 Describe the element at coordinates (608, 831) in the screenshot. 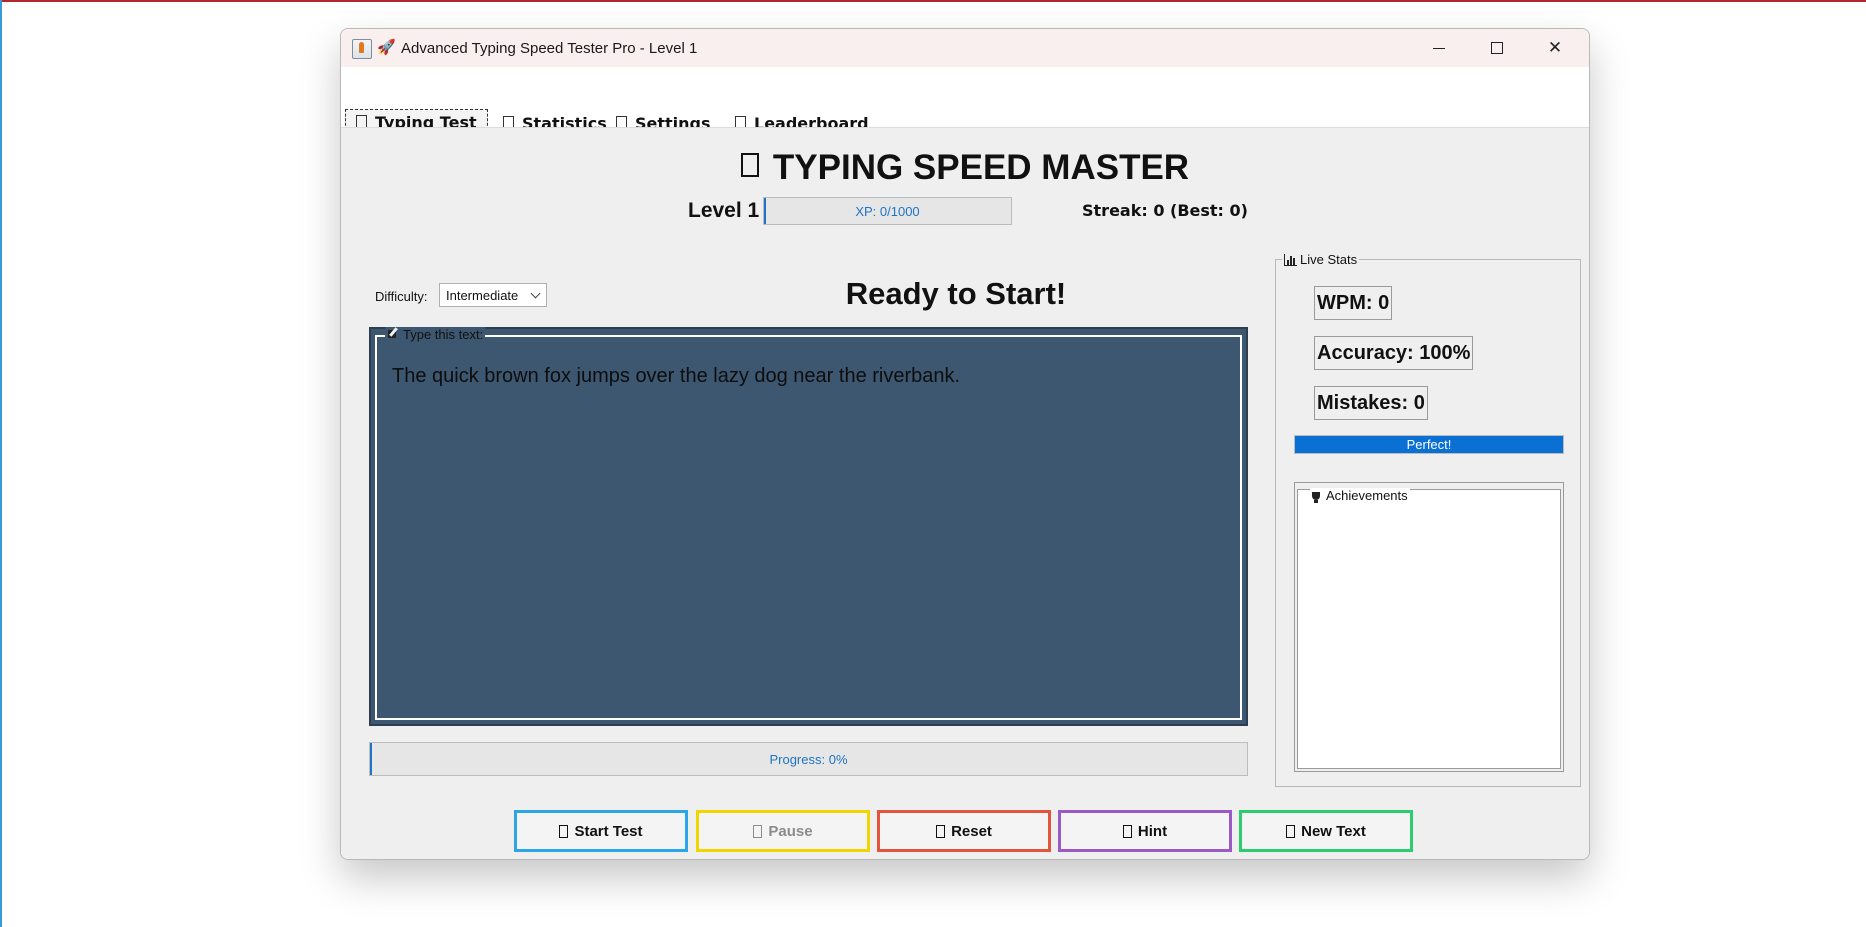

I see `start-test-label: Start Test` at that location.